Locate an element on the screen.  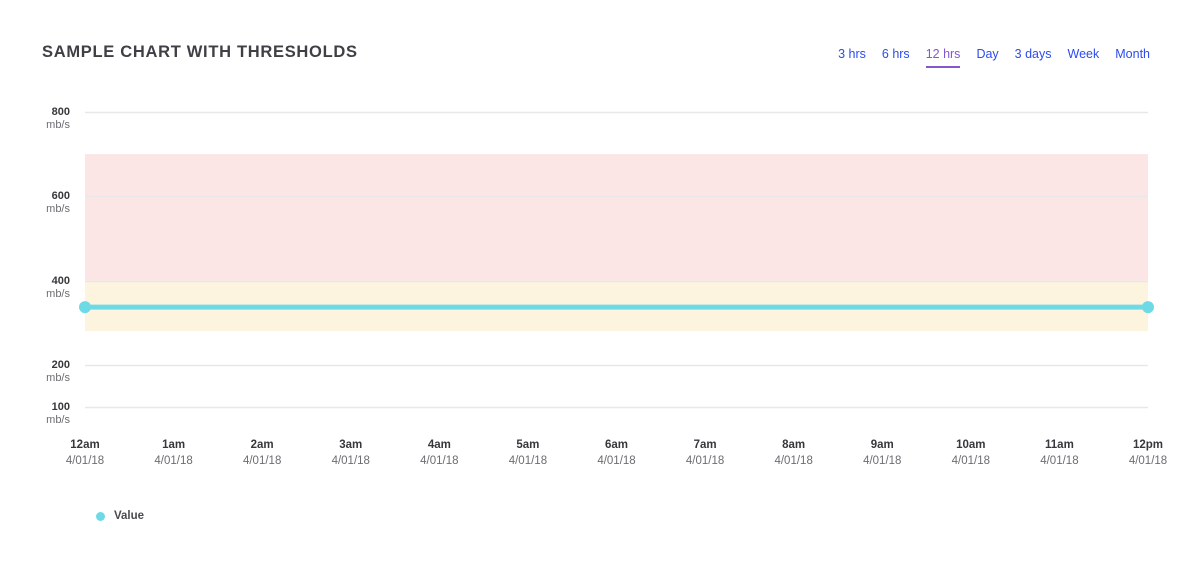
y-axis-tick-value: 100 is located at coordinates (60, 407).